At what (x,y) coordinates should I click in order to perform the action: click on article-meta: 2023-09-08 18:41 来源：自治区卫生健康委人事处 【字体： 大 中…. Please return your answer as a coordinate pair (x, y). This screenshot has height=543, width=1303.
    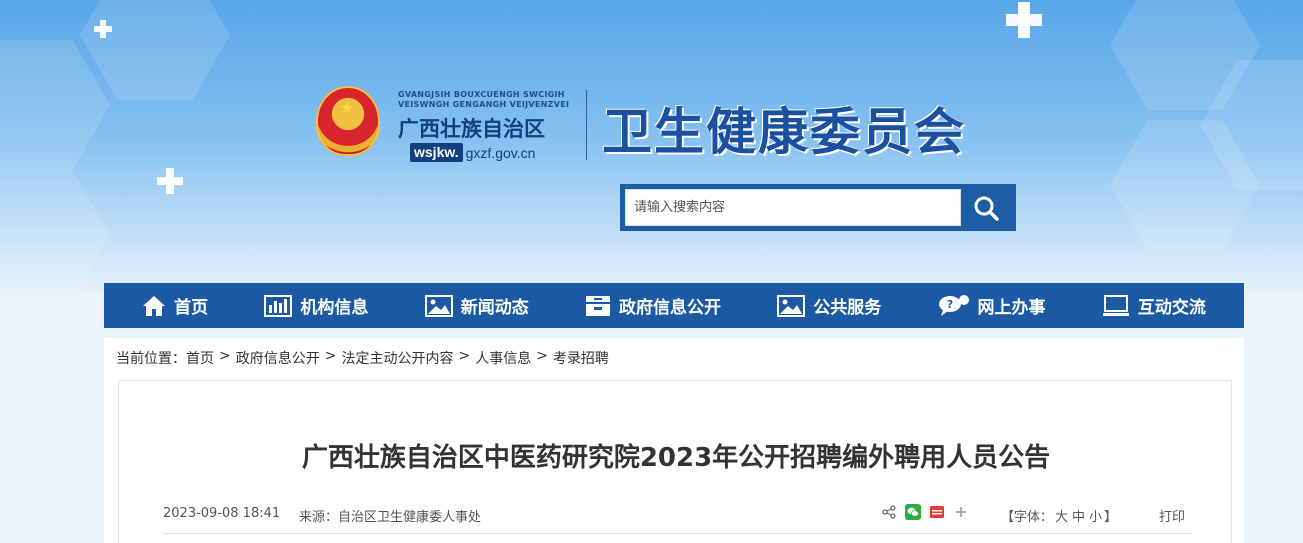
    Looking at the image, I should click on (678, 515).